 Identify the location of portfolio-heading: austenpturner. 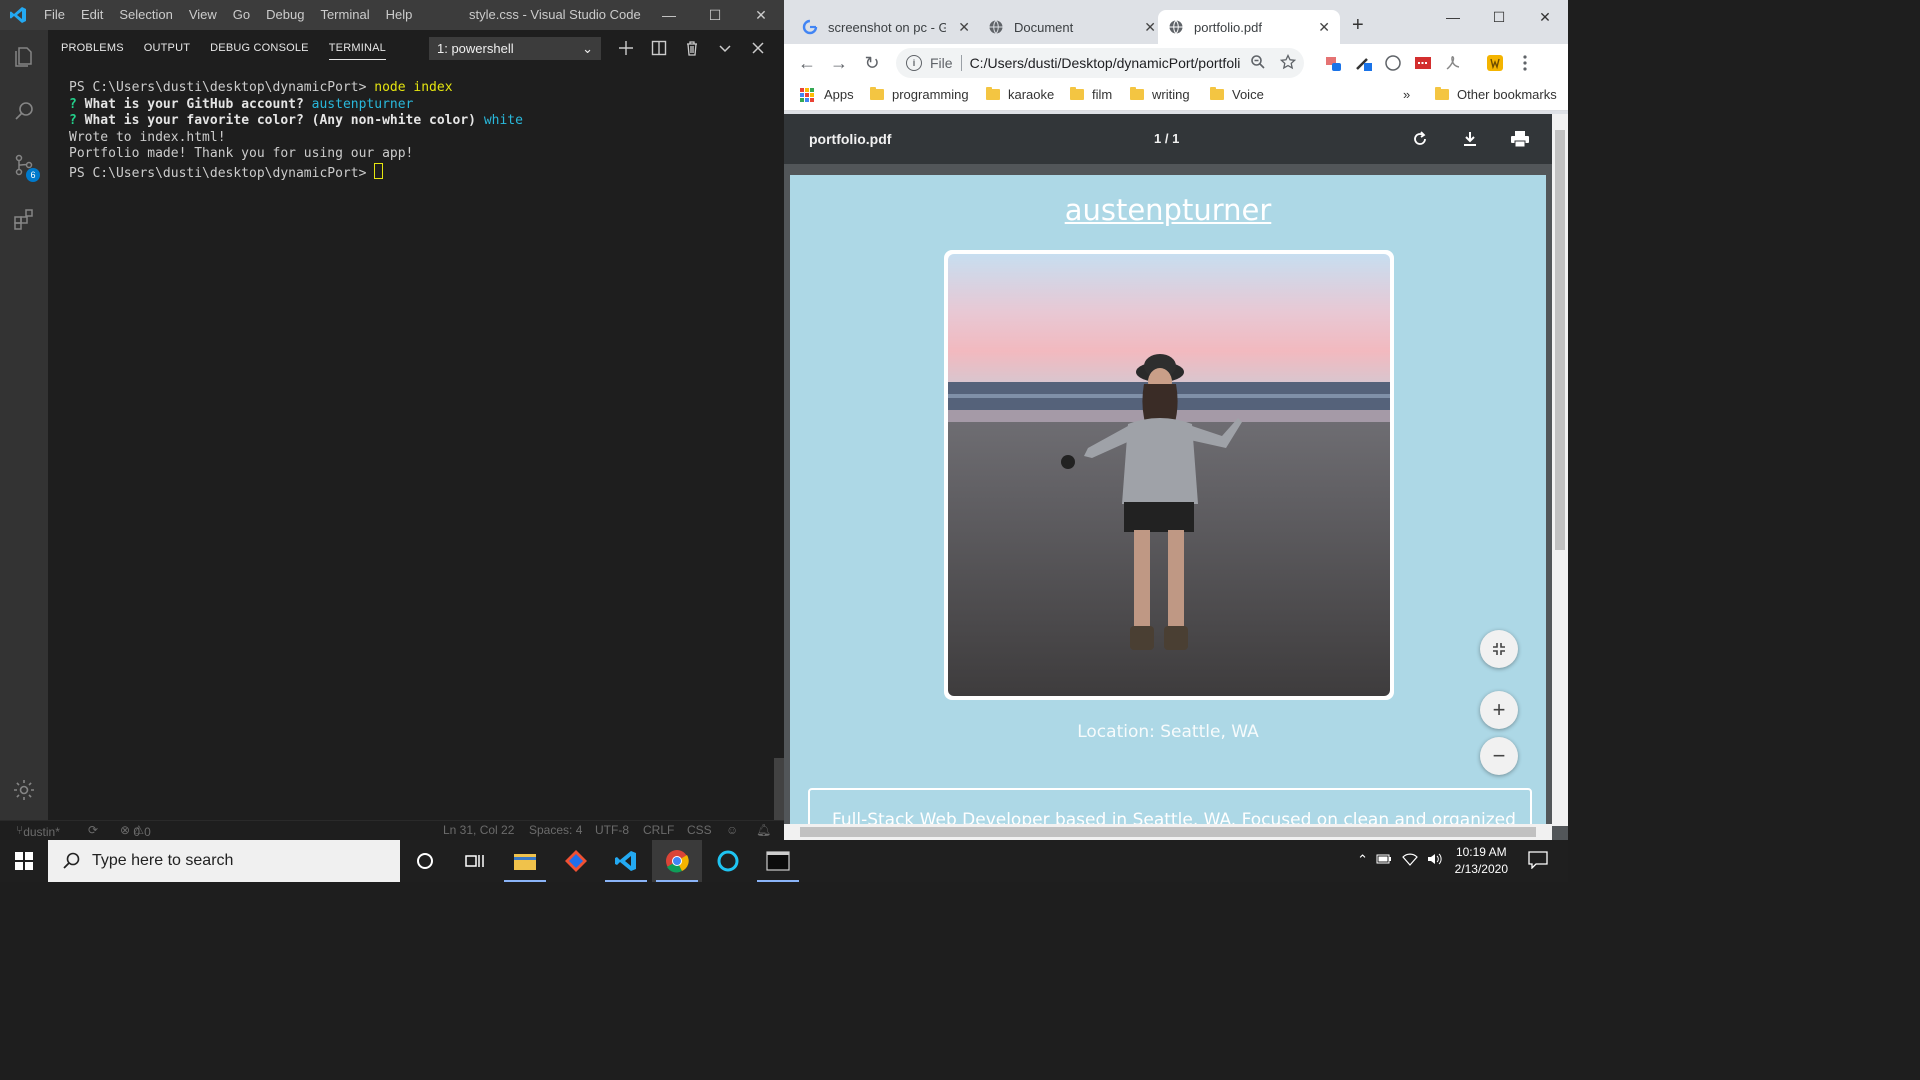
(1168, 210).